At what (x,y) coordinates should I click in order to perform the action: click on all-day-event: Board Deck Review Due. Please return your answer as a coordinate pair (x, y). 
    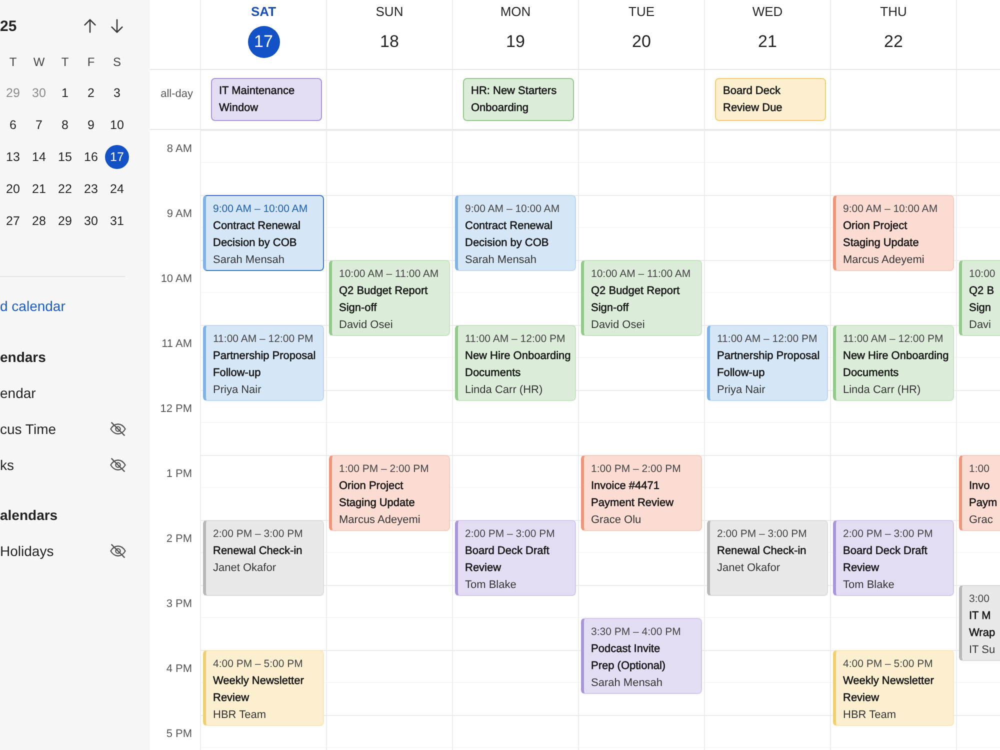
    Looking at the image, I should click on (770, 99).